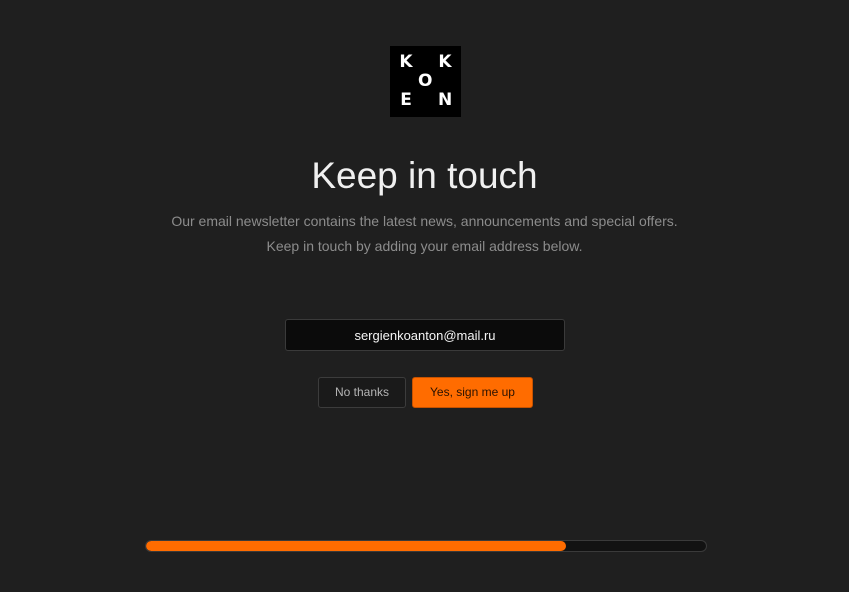  Describe the element at coordinates (406, 100) in the screenshot. I see `logo-letter: E` at that location.